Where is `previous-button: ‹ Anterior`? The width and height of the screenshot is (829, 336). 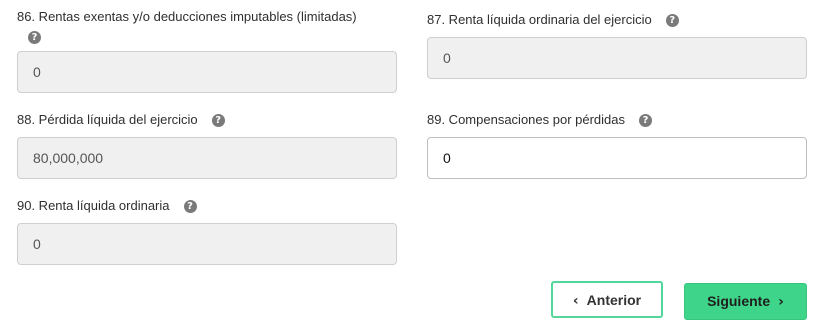
previous-button: ‹ Anterior is located at coordinates (607, 299).